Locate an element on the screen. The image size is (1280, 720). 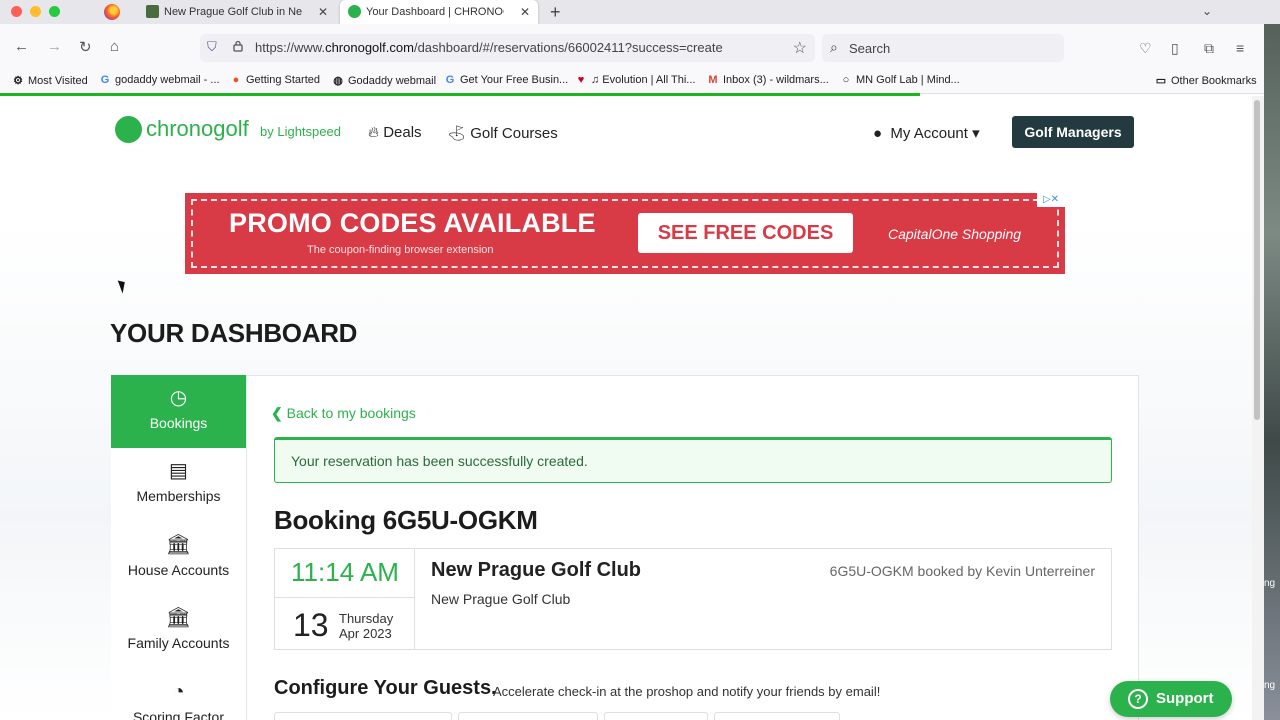
help-icon: ? is located at coordinates (1138, 699).